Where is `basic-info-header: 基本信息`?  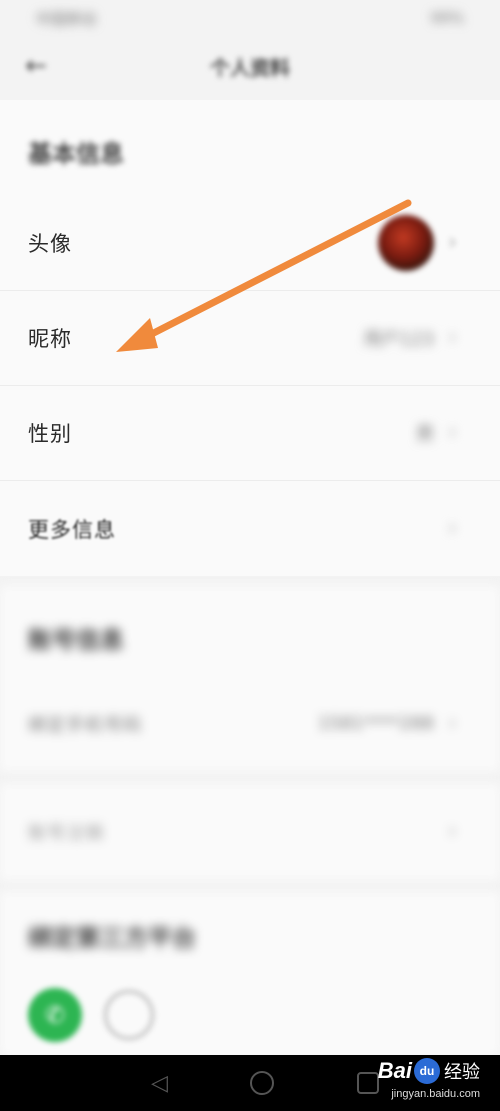 basic-info-header: 基本信息 is located at coordinates (76, 154).